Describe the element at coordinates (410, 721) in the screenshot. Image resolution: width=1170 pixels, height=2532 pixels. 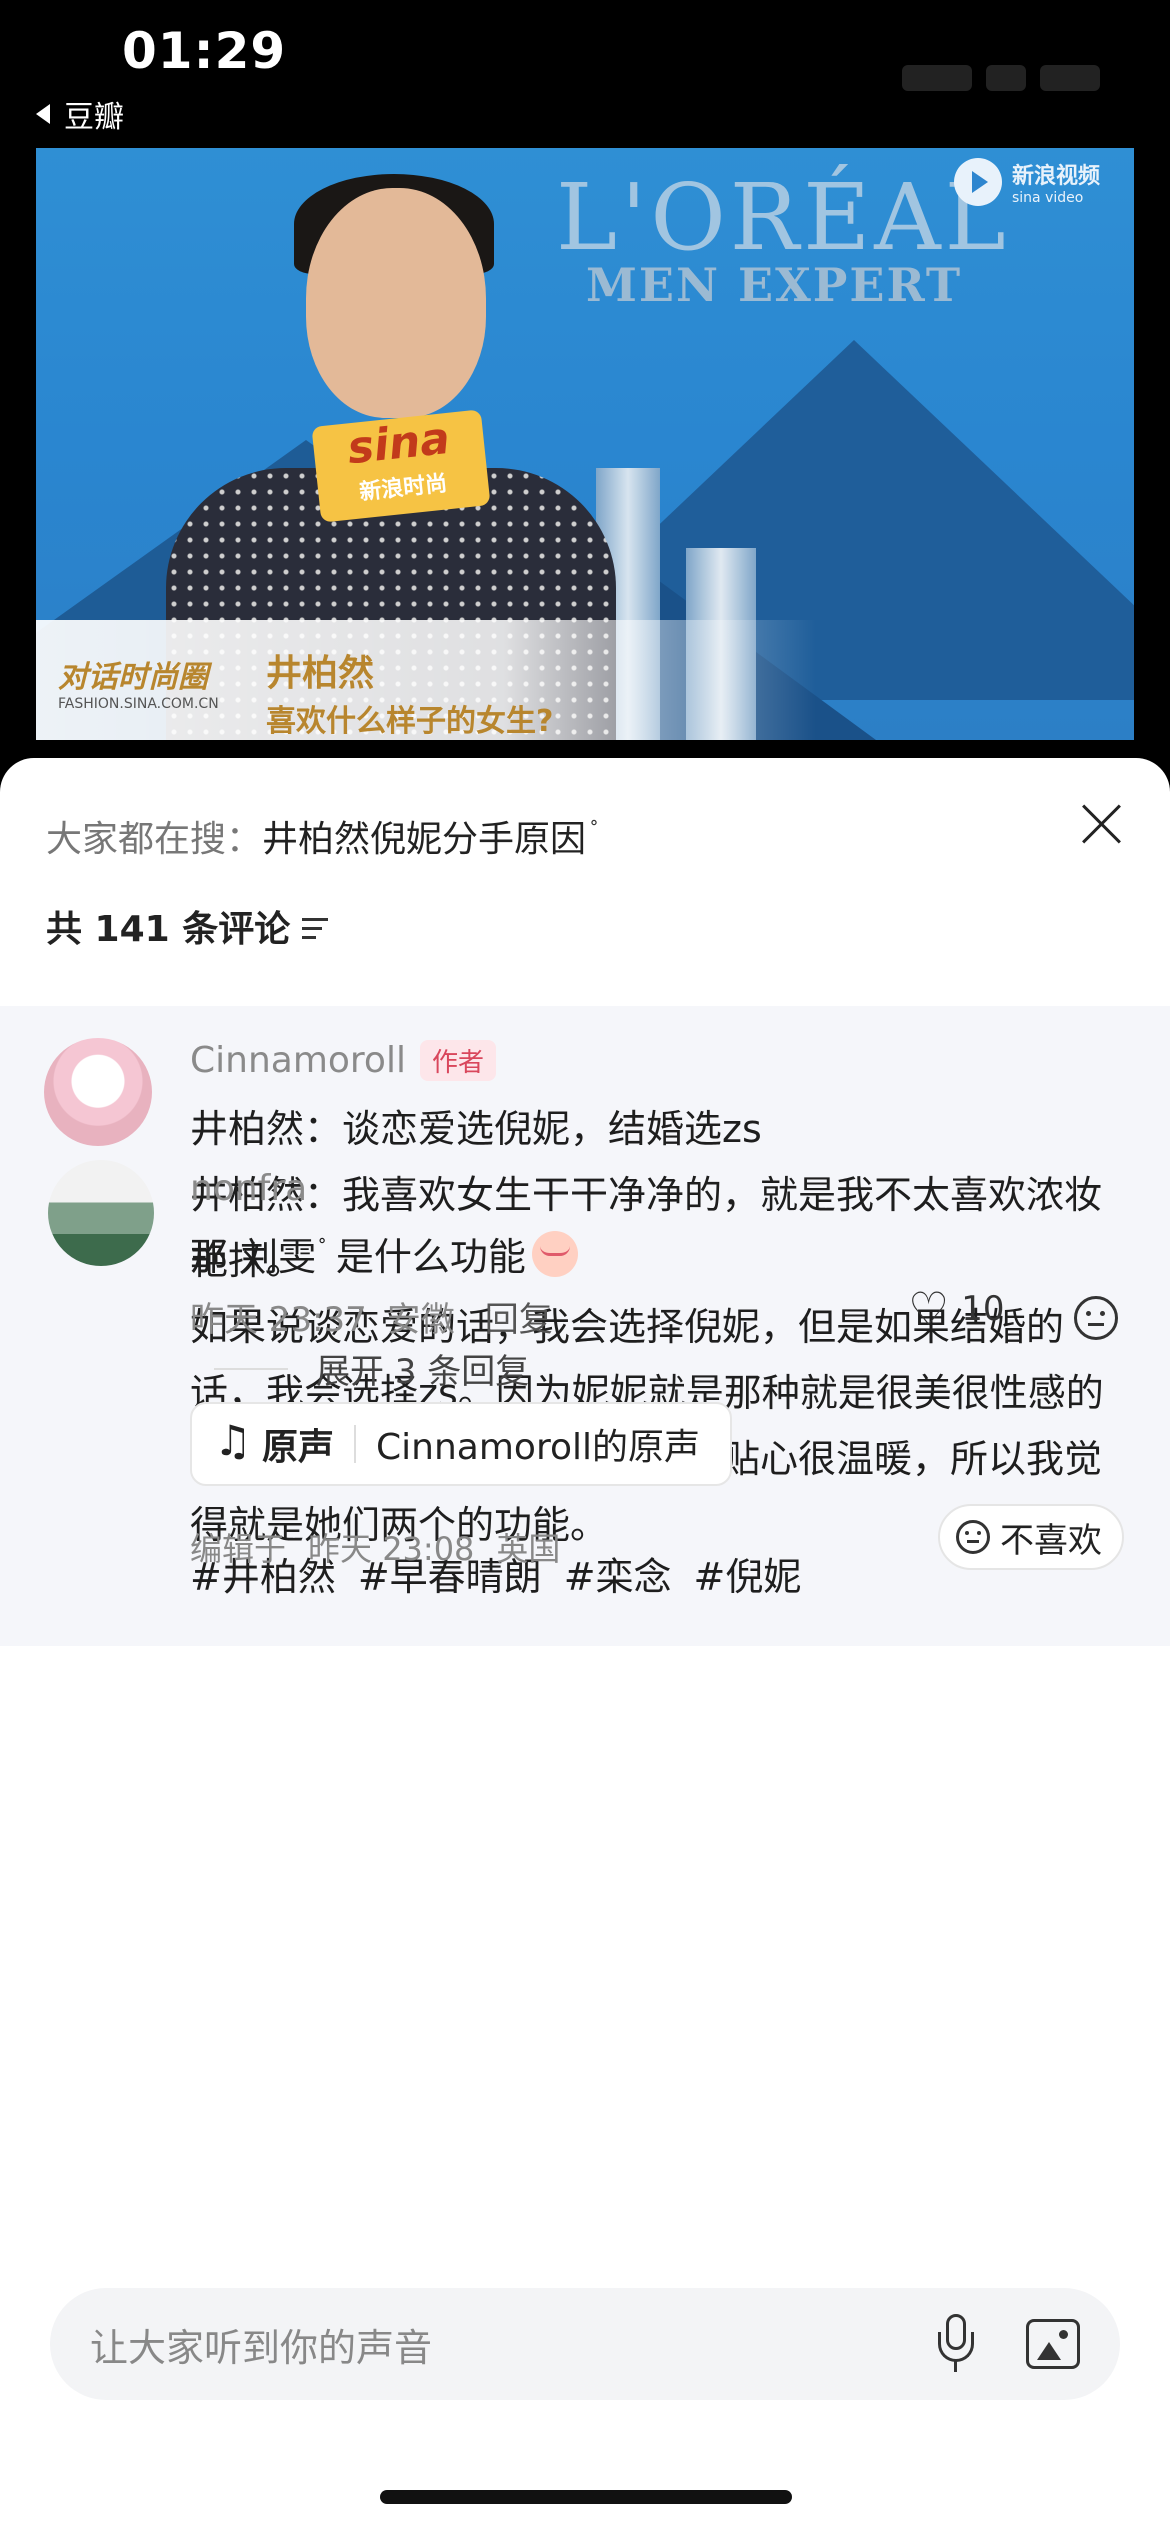
I see `caption-question: 喜欢什么样子的女生?` at that location.